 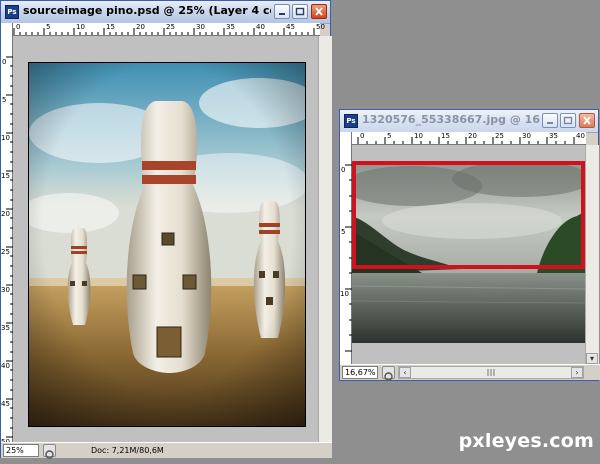 I want to click on zoom-field: 25%, so click(x=21, y=450).